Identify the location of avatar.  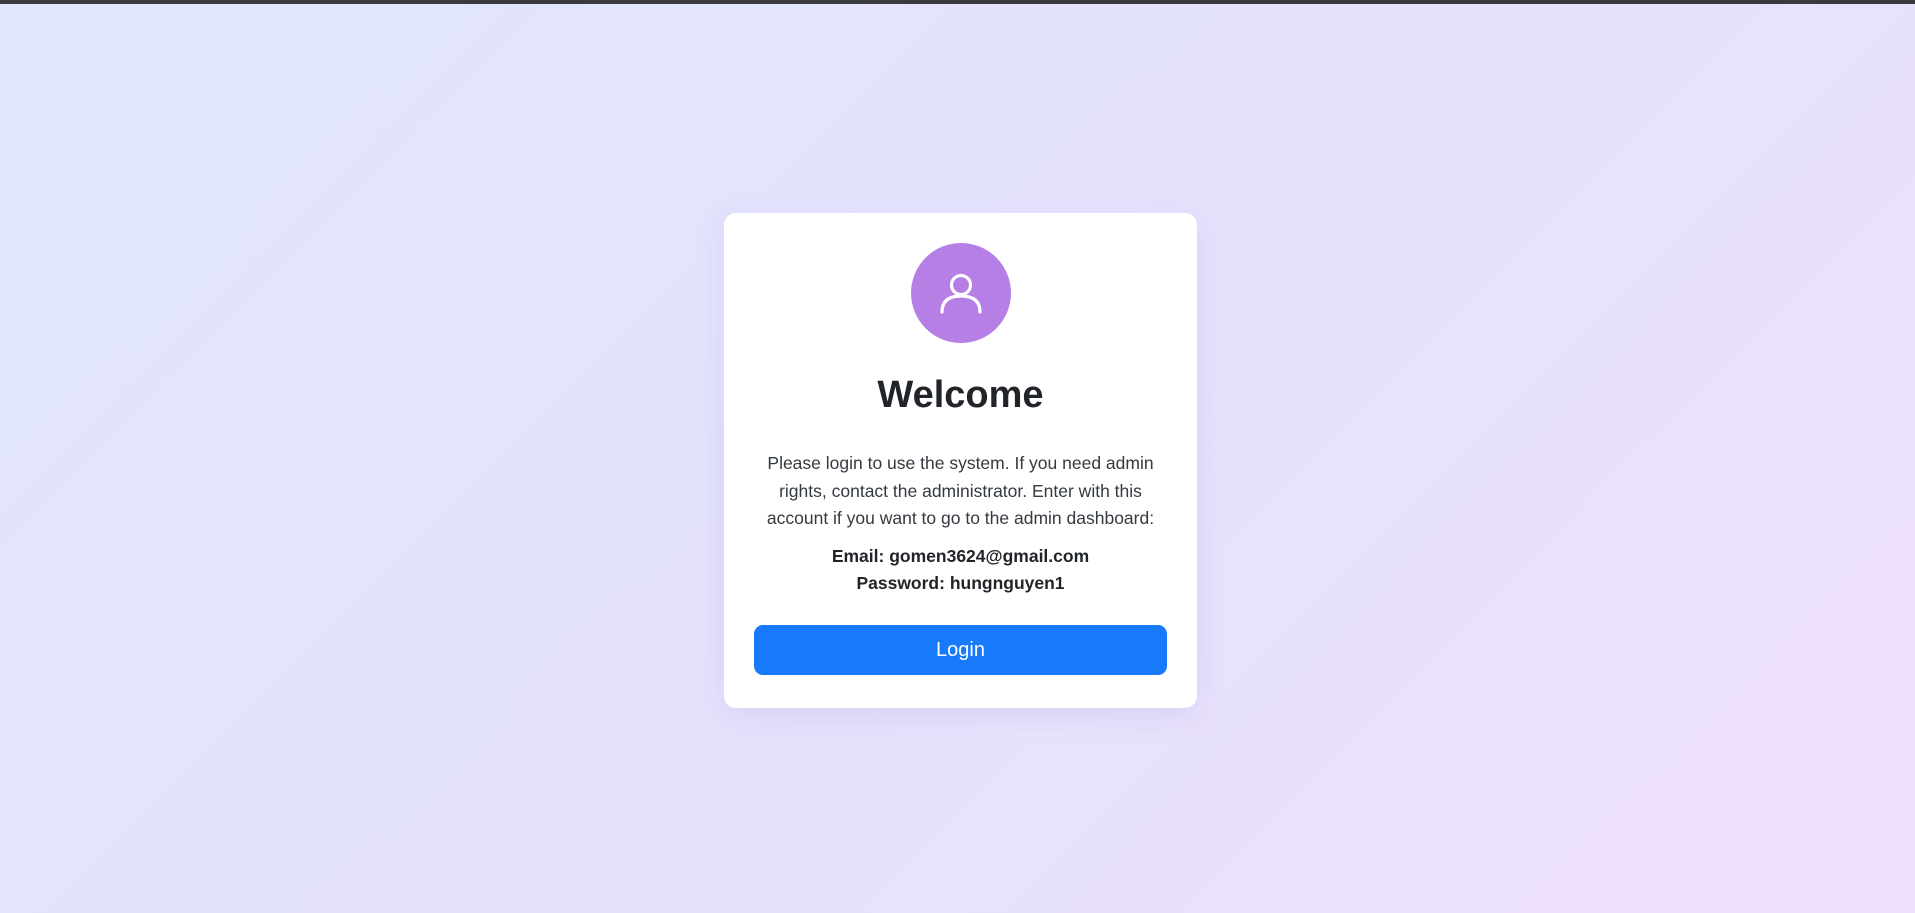
(960, 293).